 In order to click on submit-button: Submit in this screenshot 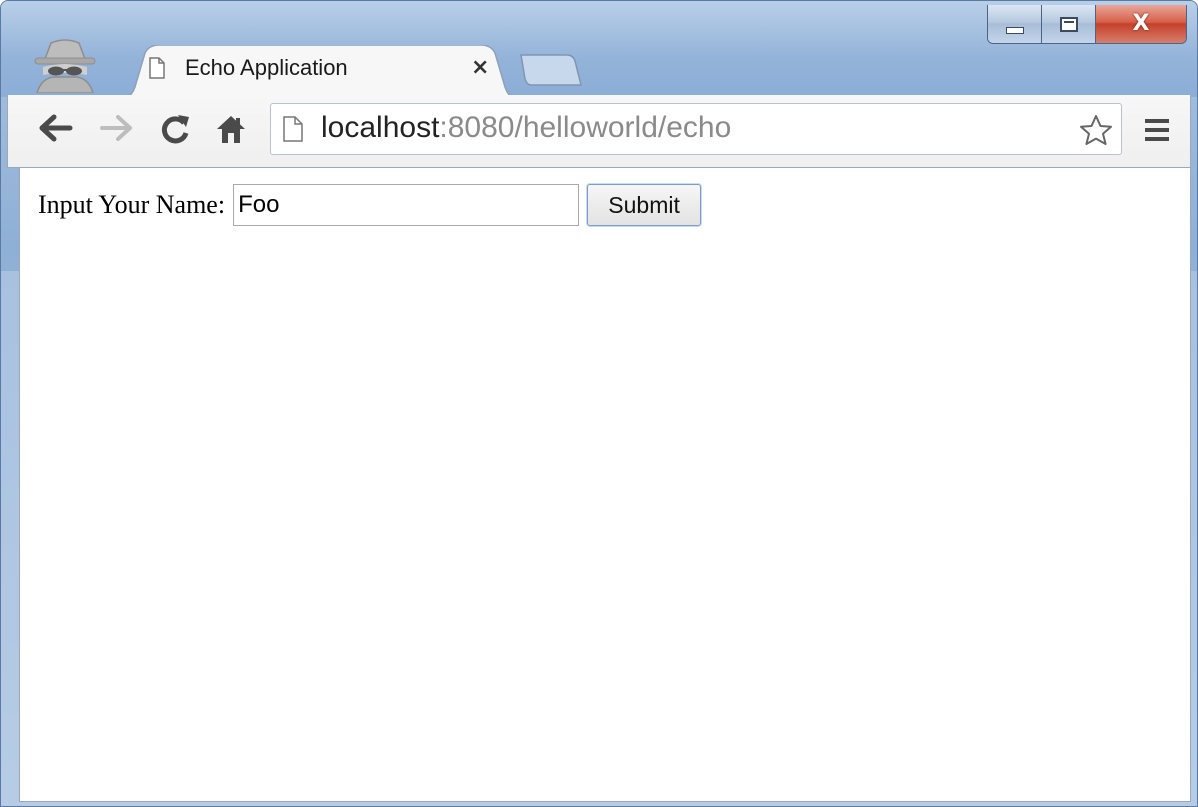, I will do `click(644, 205)`.